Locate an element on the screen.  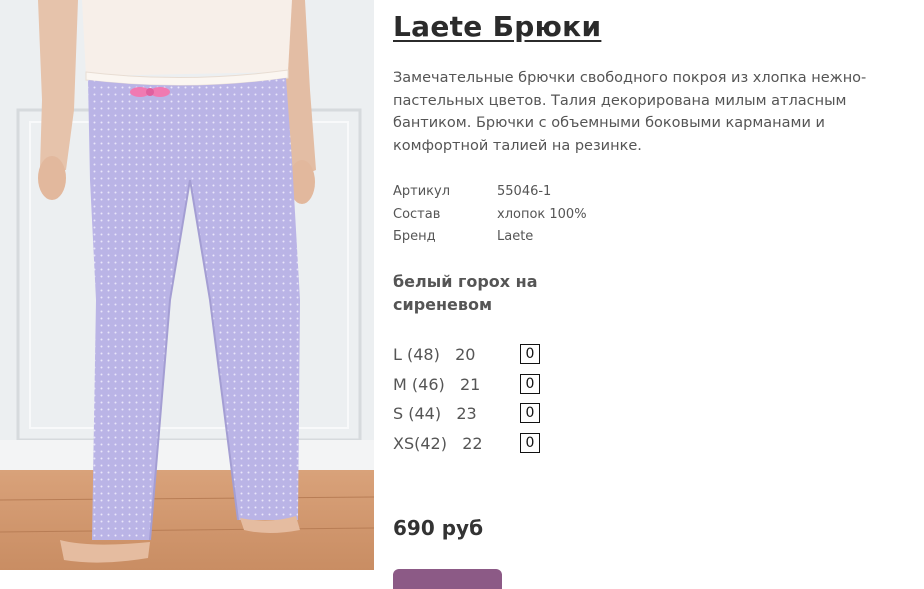
spec-row-article: Артикул 55046-1 is located at coordinates (490, 192).